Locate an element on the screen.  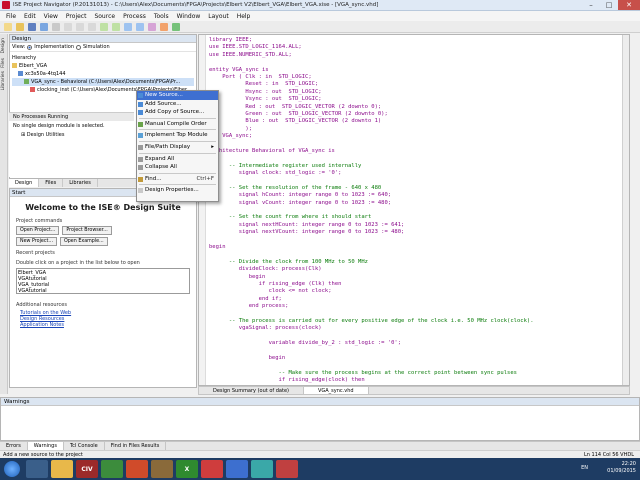
maximize-icon: □ is located at coordinates (609, 5).